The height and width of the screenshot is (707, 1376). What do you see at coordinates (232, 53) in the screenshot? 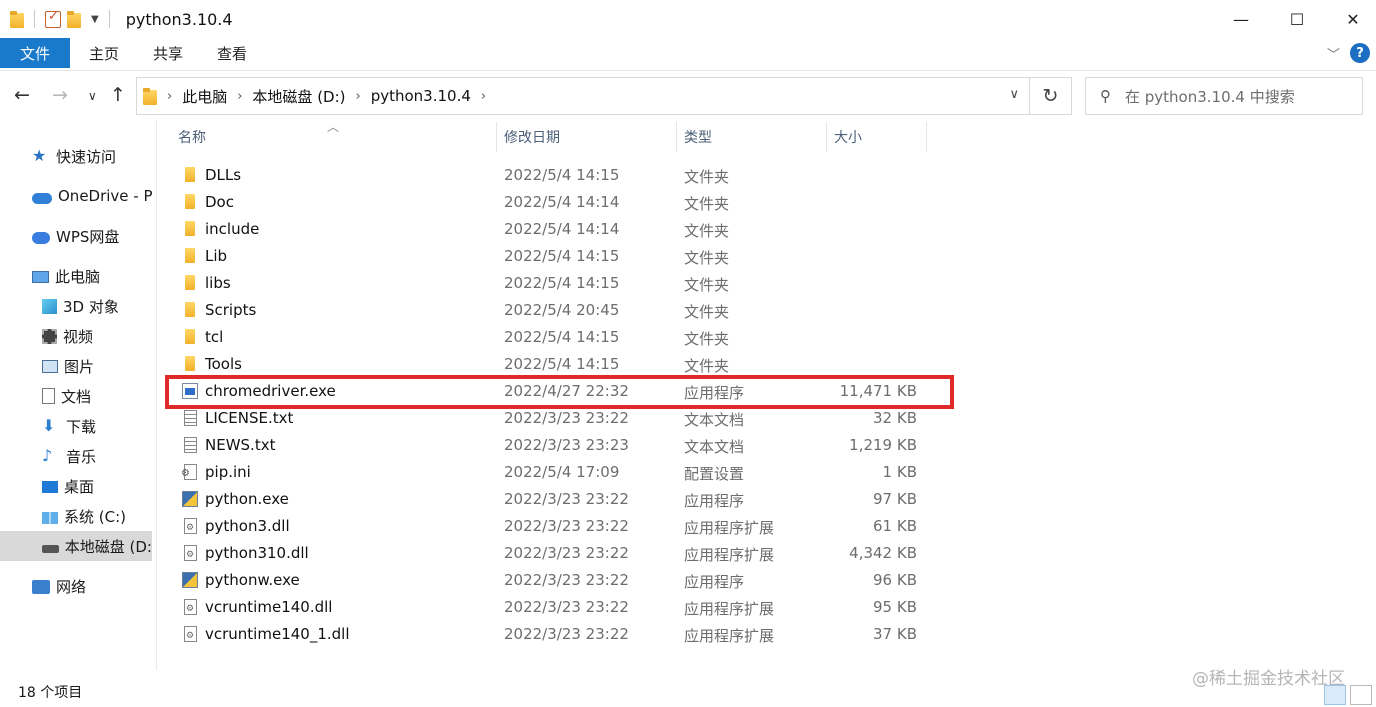
I see `tab-view: 查看` at bounding box center [232, 53].